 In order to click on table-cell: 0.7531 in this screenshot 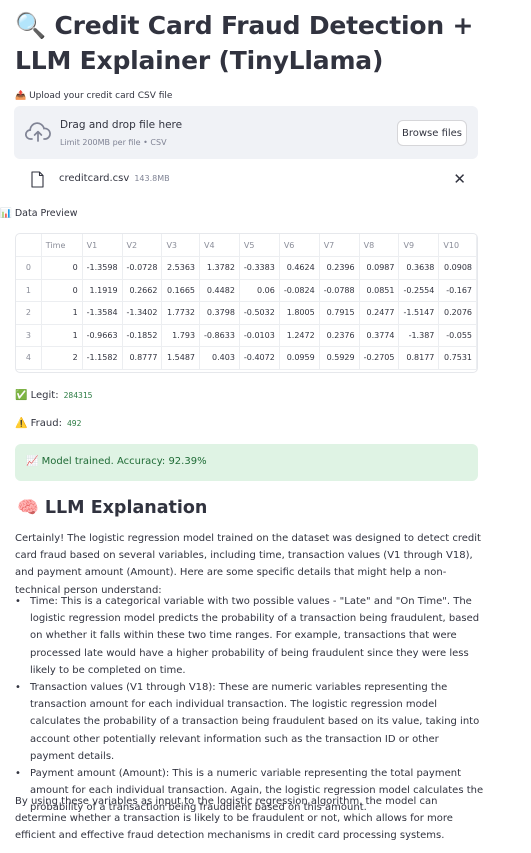, I will do `click(457, 358)`.